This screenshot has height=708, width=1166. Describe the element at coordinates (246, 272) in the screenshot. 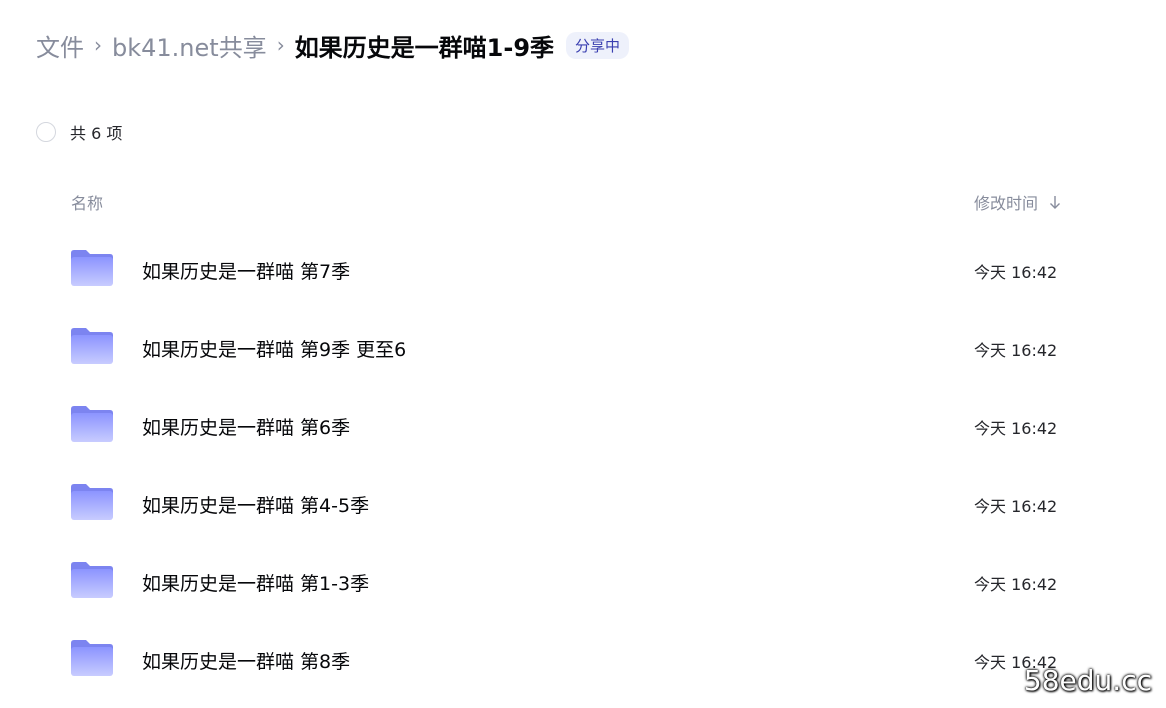

I see `file-name: 如果历史是一群喵 第7季` at that location.